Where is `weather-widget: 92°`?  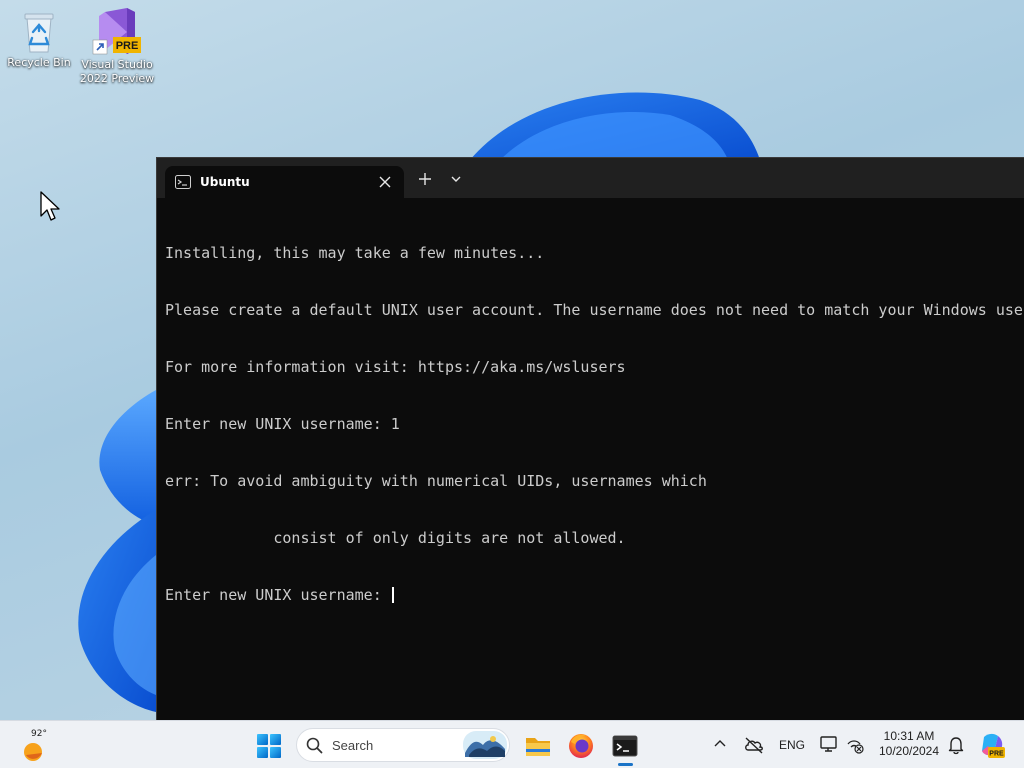
weather-widget: 92° is located at coordinates (38, 746).